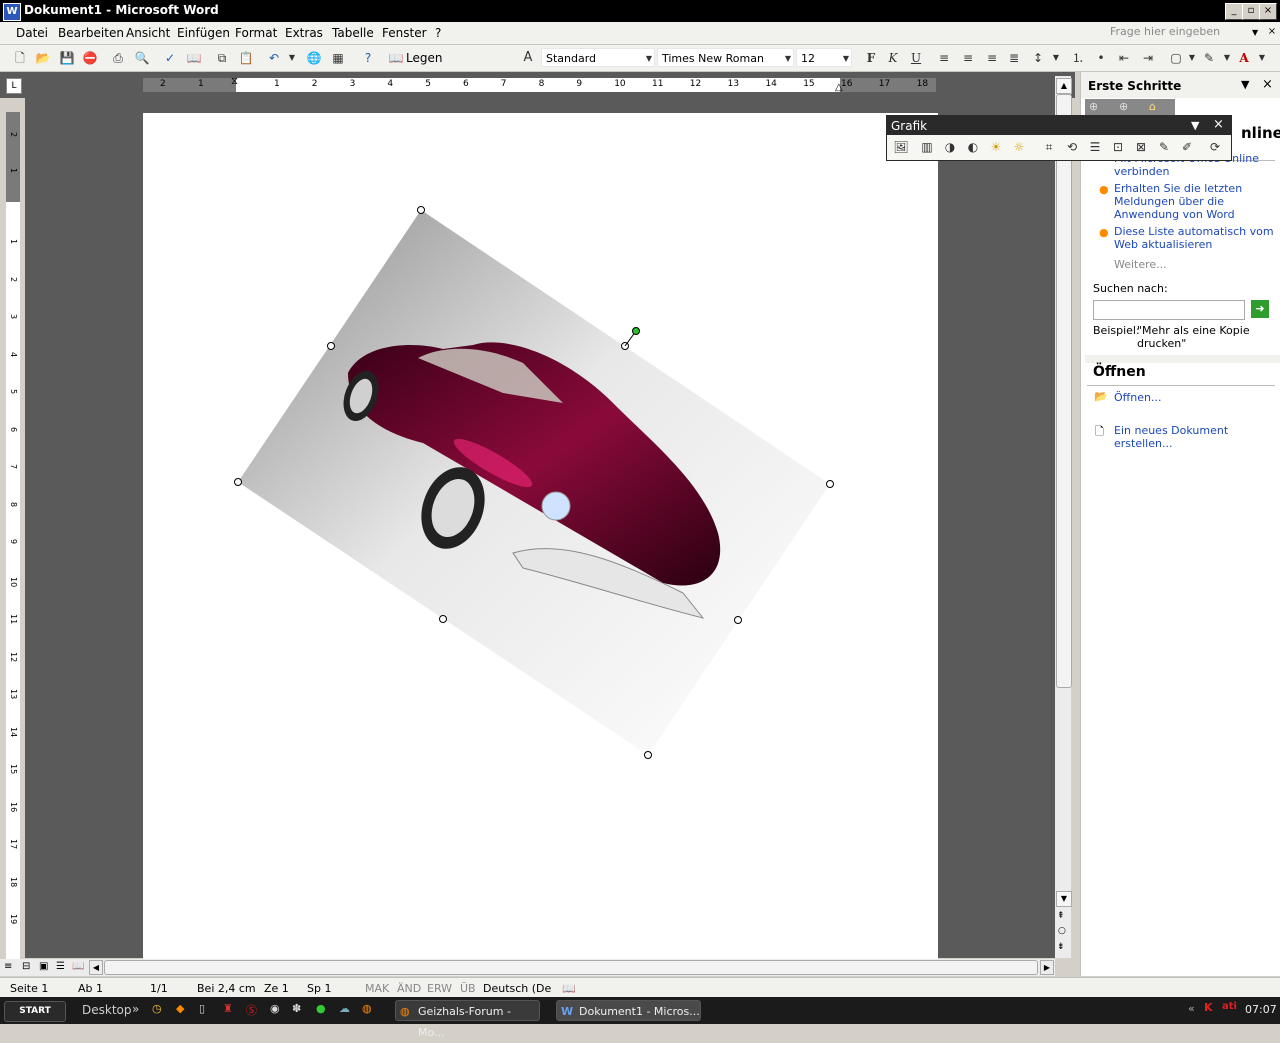 The width and height of the screenshot is (1280, 1043). Describe the element at coordinates (1229, 1006) in the screenshot. I see `tray-ati-icon: ati` at that location.